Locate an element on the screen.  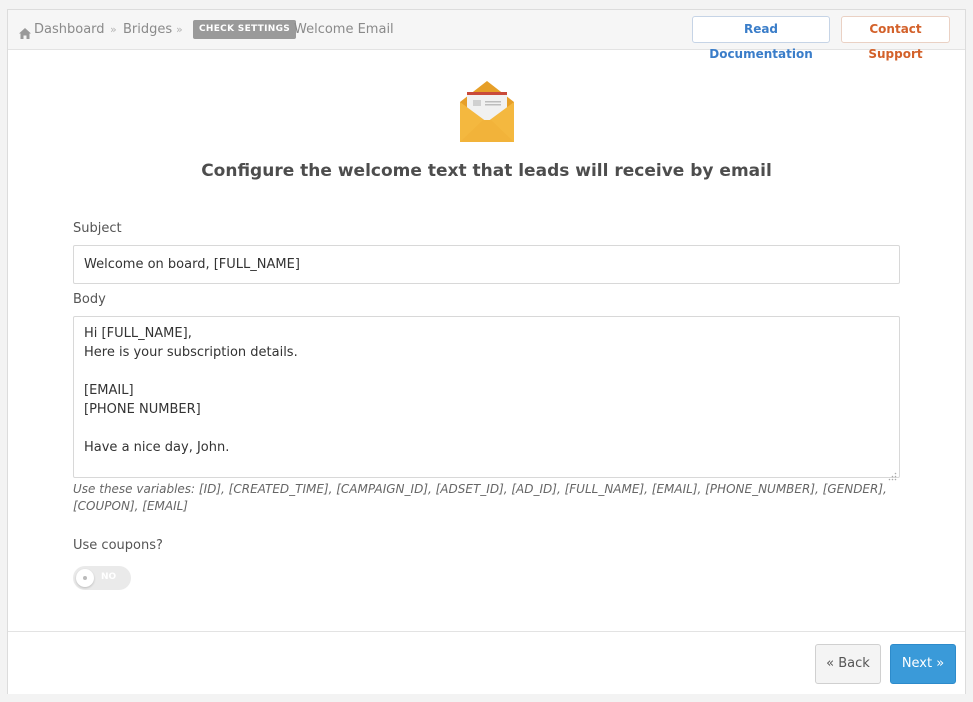
step-badge: CHECK SETTINGS is located at coordinates (245, 29).